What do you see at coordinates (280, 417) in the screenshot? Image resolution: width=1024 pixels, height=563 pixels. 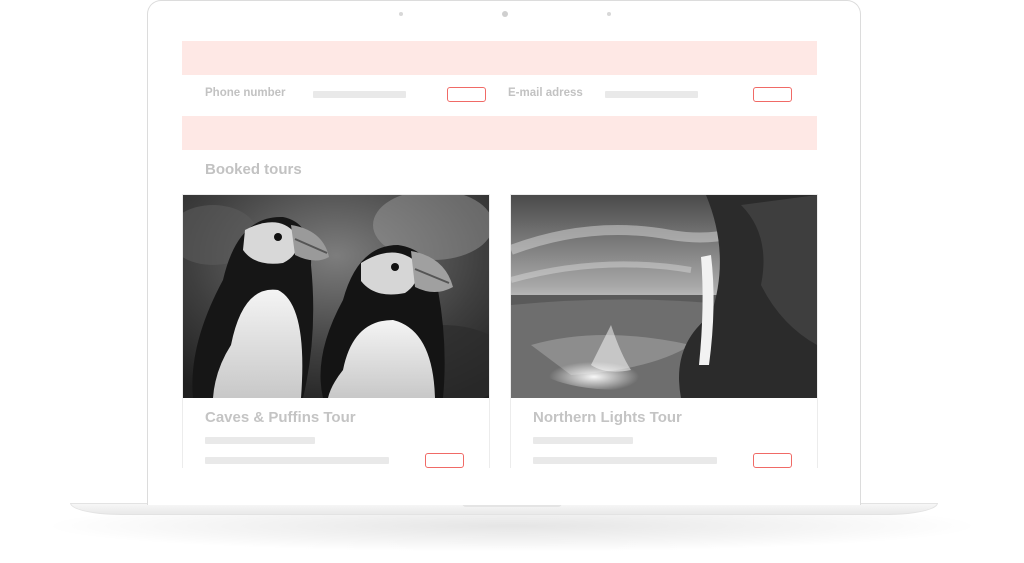 I see `tour-card-title: Caves & Puffins Tour` at bounding box center [280, 417].